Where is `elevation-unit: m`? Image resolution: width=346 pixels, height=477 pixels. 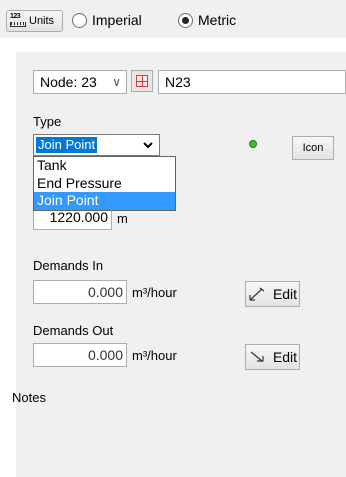
elevation-unit: m is located at coordinates (122, 218).